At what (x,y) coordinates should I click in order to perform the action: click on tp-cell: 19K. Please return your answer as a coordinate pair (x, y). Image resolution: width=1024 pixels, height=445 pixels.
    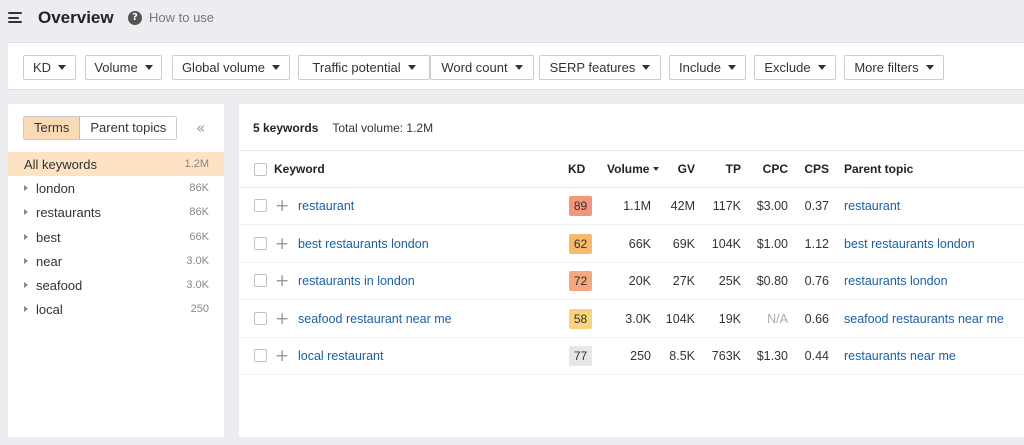
    Looking at the image, I should click on (729, 318).